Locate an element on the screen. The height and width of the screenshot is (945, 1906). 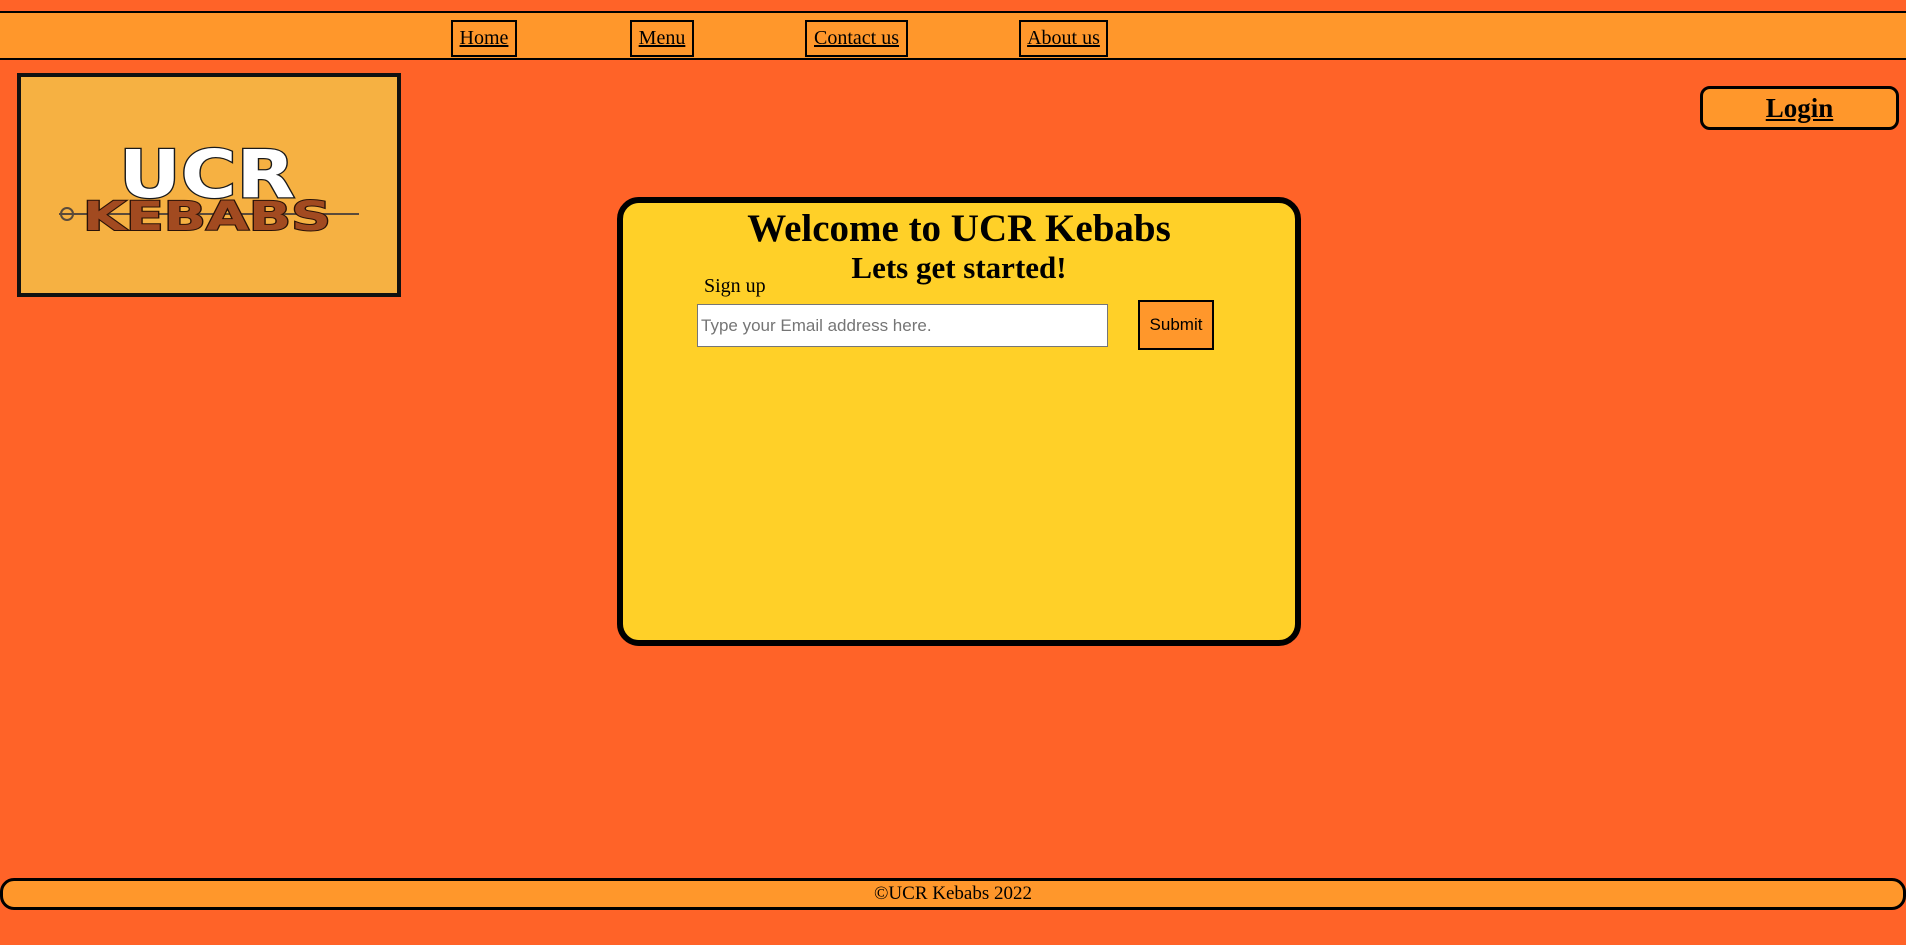
nav-link-home: Home is located at coordinates (484, 38).